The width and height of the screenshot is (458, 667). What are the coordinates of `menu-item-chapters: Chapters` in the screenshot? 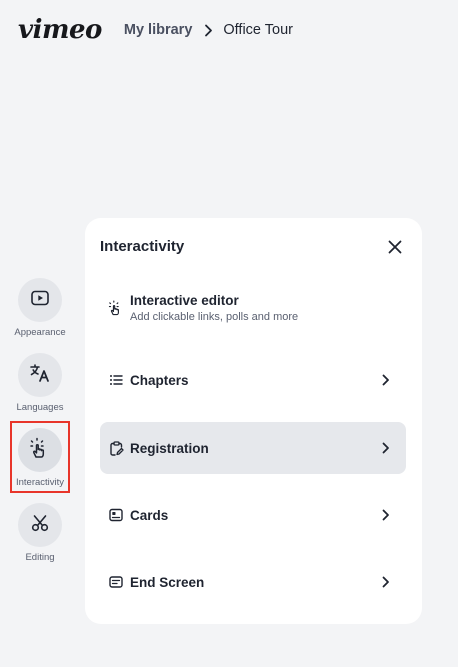 It's located at (253, 380).